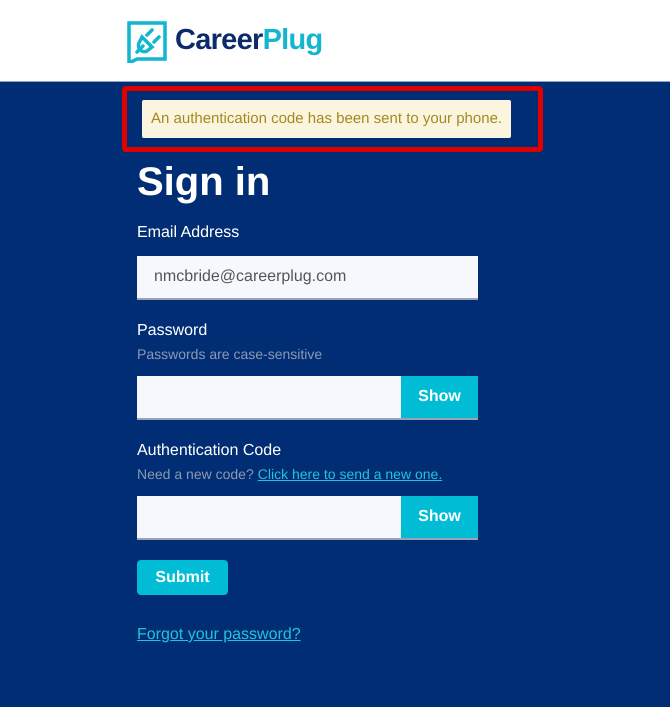 The image size is (670, 707). I want to click on field-hint: Need a new code?, so click(195, 474).